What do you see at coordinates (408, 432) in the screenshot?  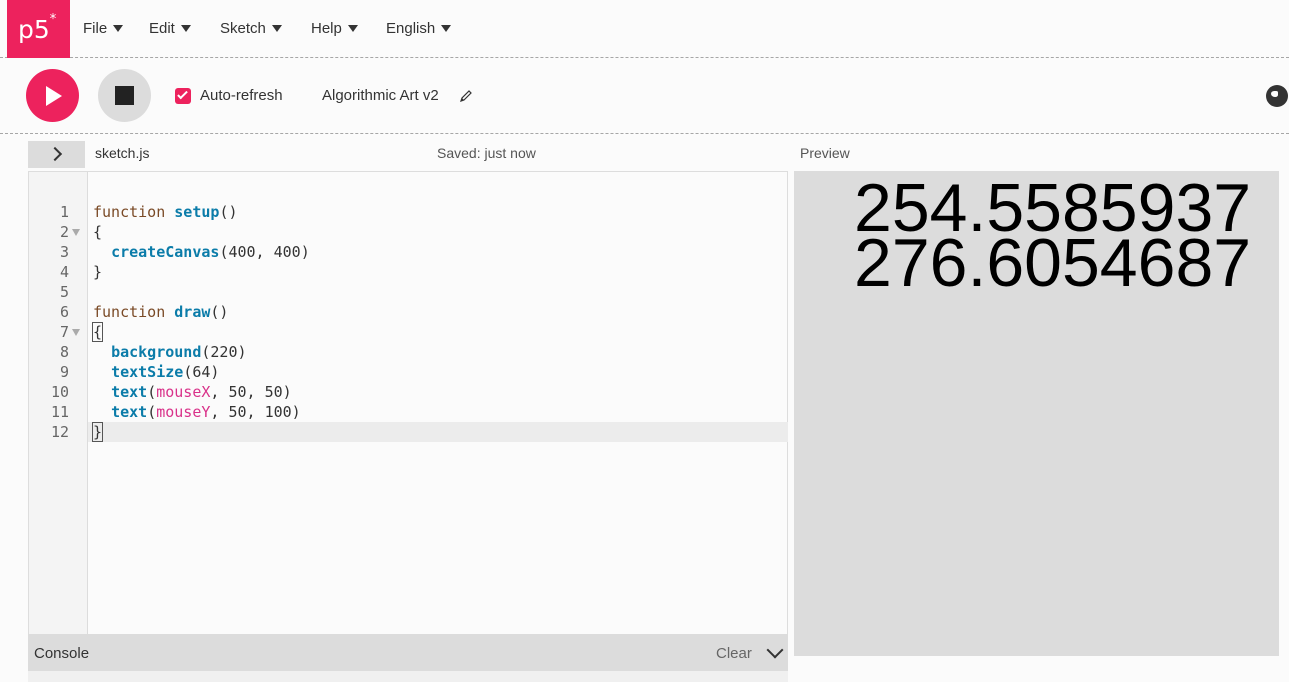 I see `code-line: 12}` at bounding box center [408, 432].